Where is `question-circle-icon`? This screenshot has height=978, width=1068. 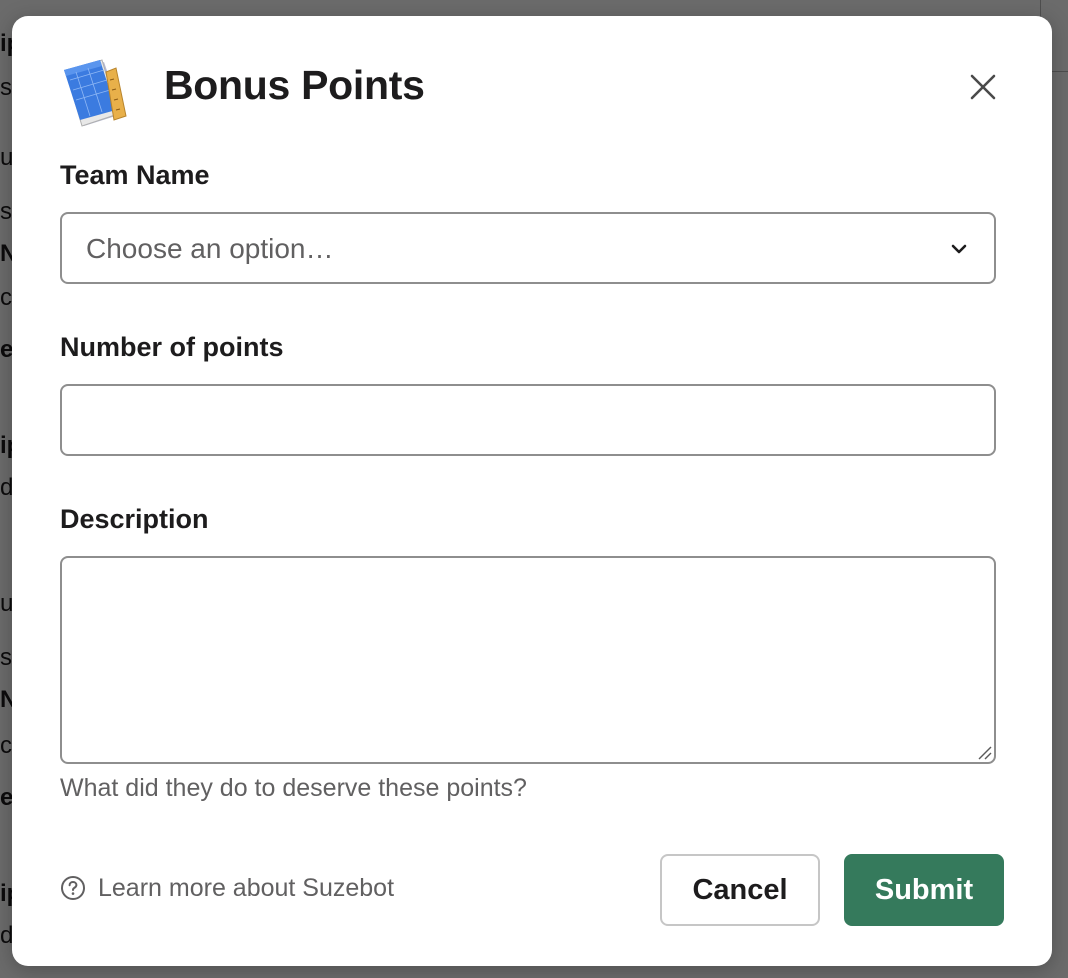 question-circle-icon is located at coordinates (73, 888).